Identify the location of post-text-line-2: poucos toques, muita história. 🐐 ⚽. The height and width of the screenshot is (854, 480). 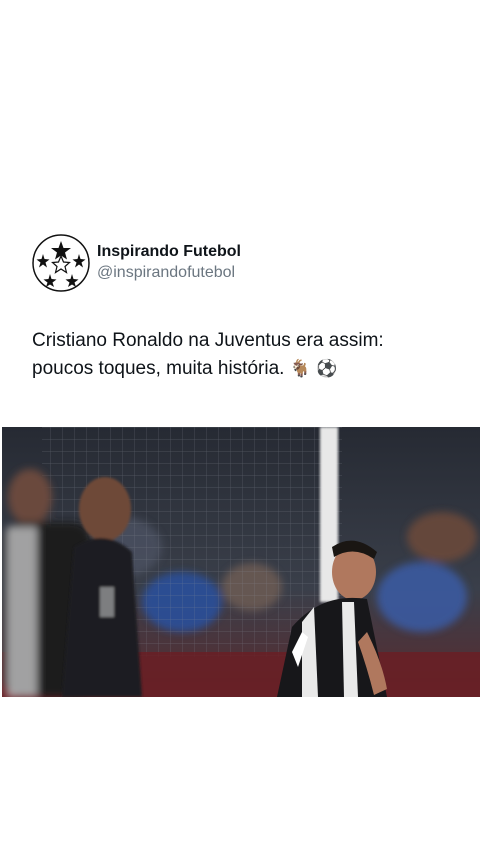
(242, 369).